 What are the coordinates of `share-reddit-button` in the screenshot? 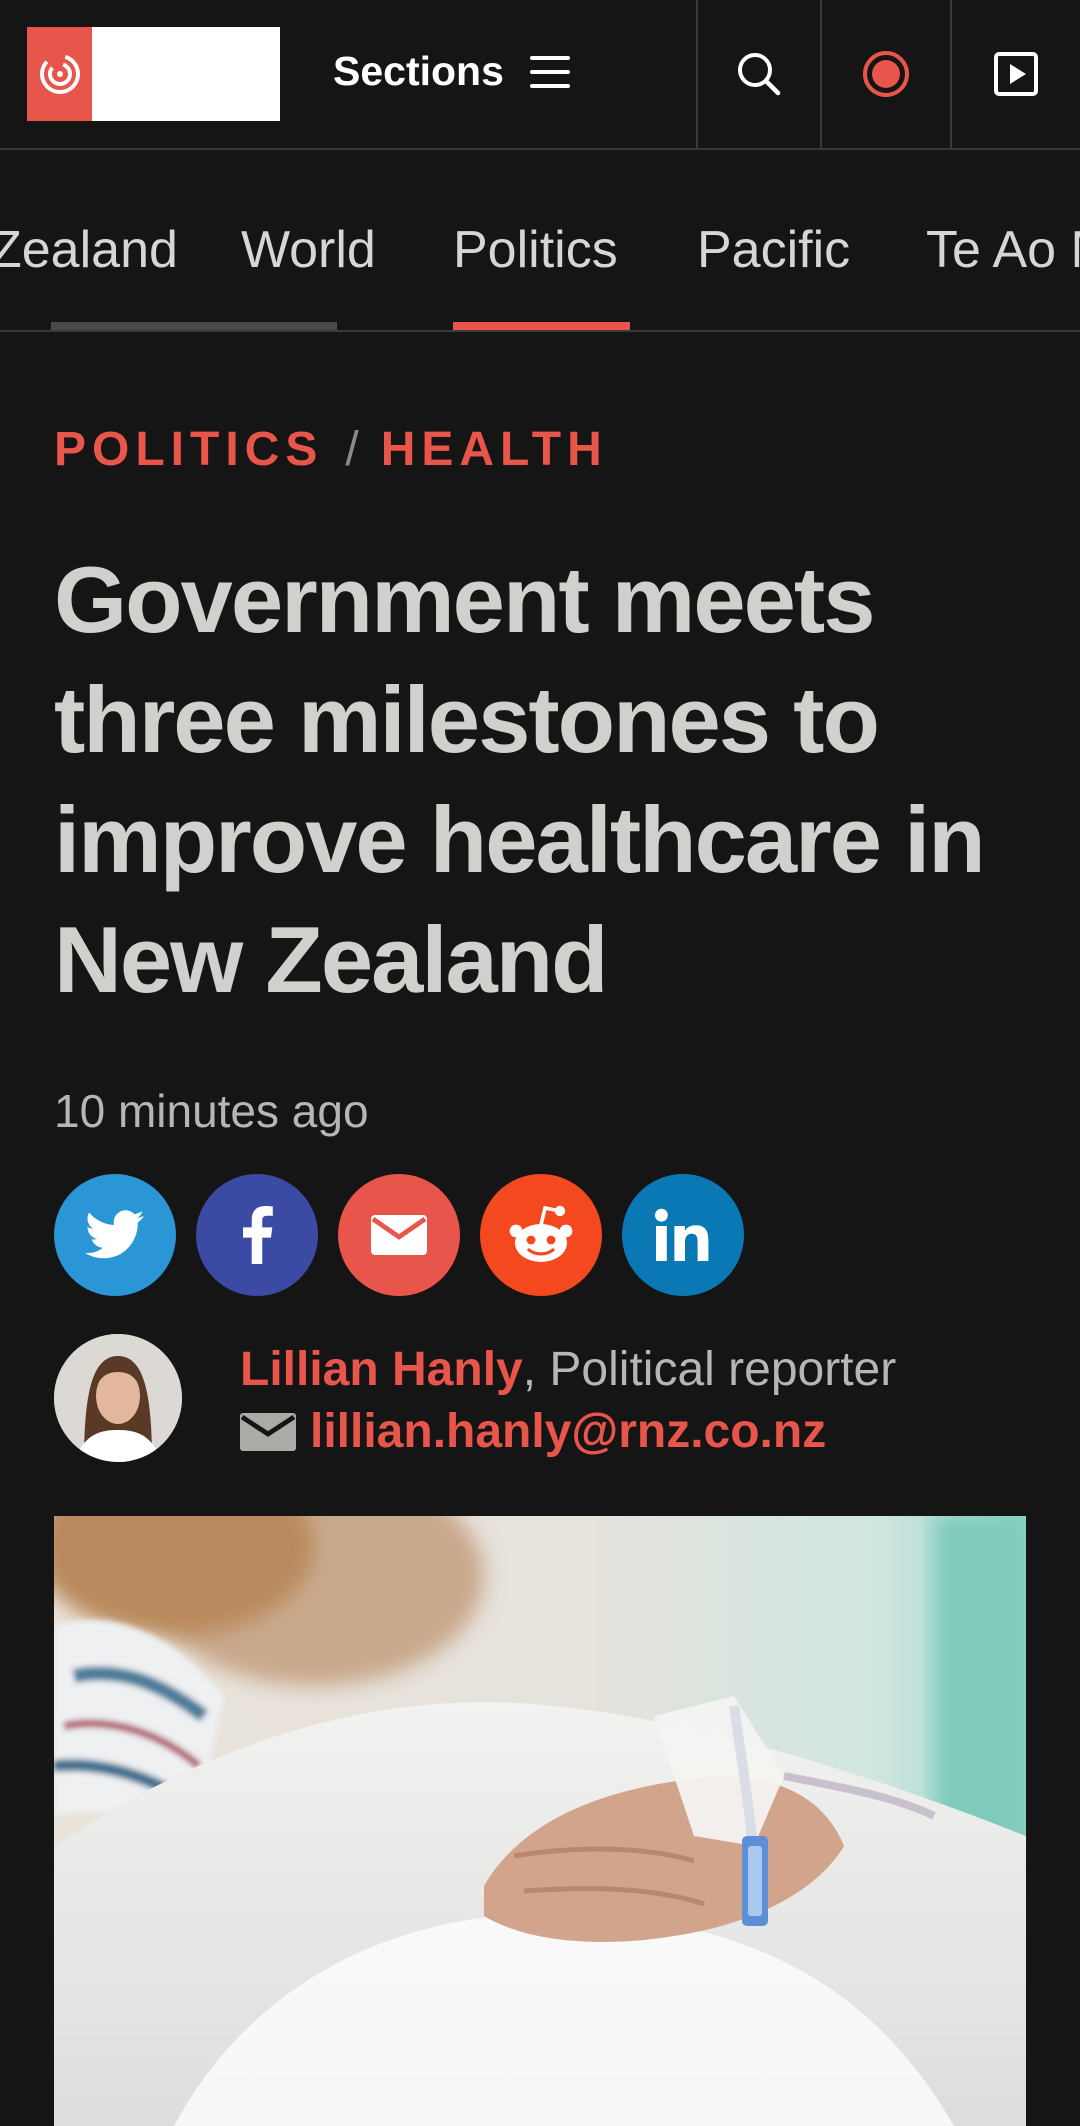 It's located at (541, 1235).